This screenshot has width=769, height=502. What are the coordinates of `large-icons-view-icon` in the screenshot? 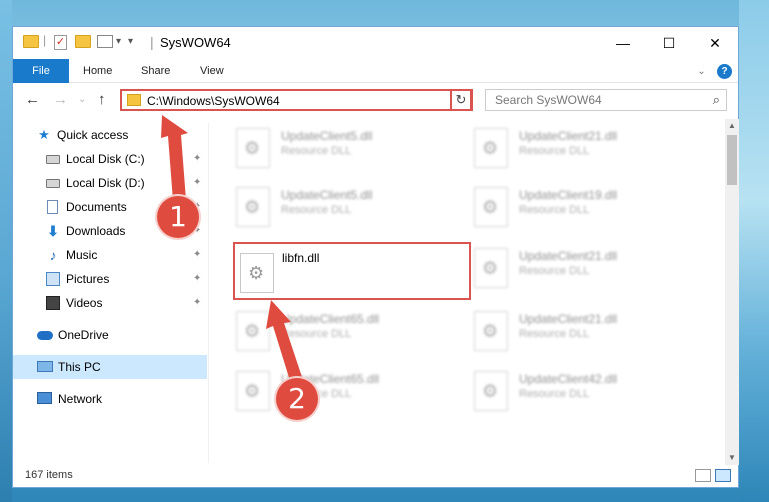 It's located at (723, 475).